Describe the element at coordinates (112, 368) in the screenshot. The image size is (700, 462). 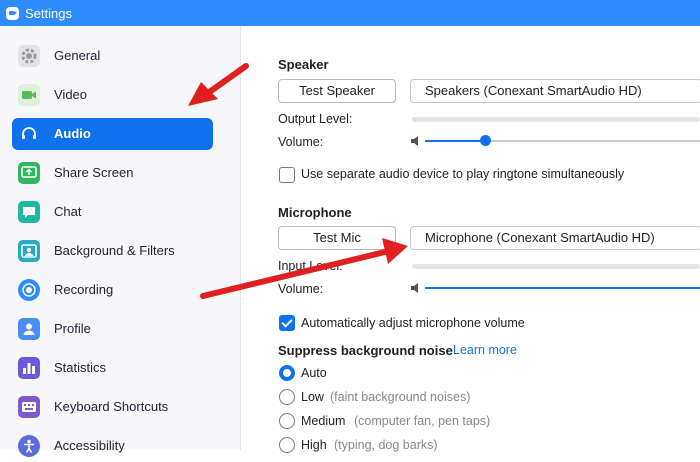
I see `sidebar-item-statistics: Statistics` at that location.